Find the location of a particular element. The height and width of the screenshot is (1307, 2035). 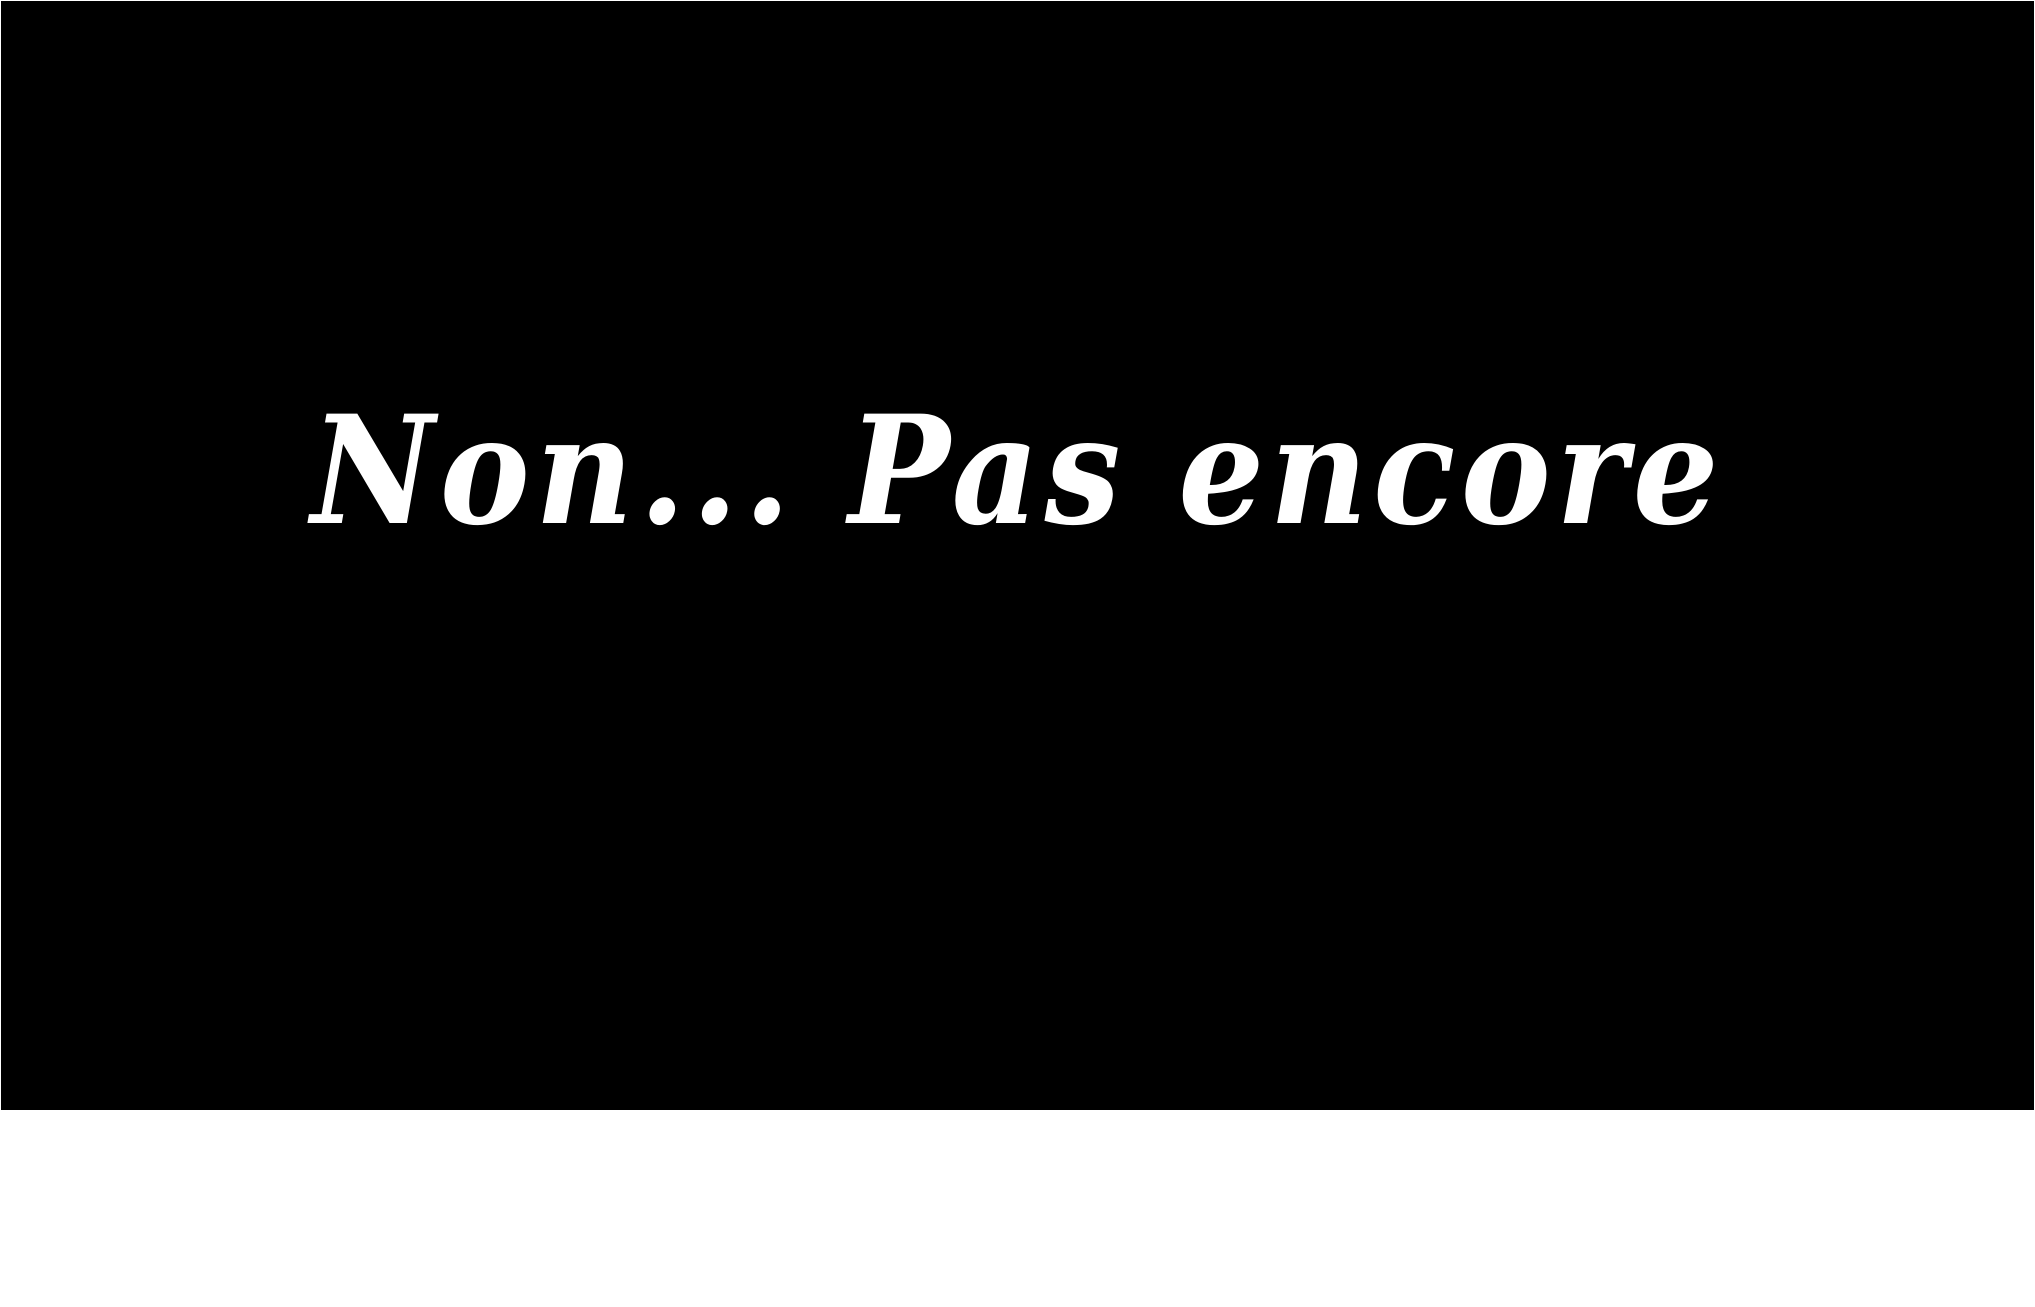

message-text: Non... Pas encore is located at coordinates (1017, 471).